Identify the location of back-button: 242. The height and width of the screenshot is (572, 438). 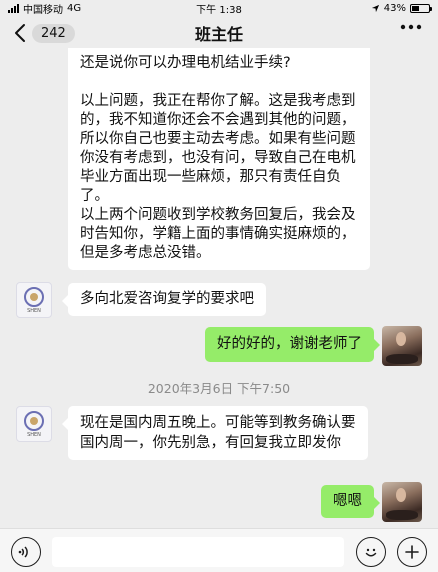
(44, 33).